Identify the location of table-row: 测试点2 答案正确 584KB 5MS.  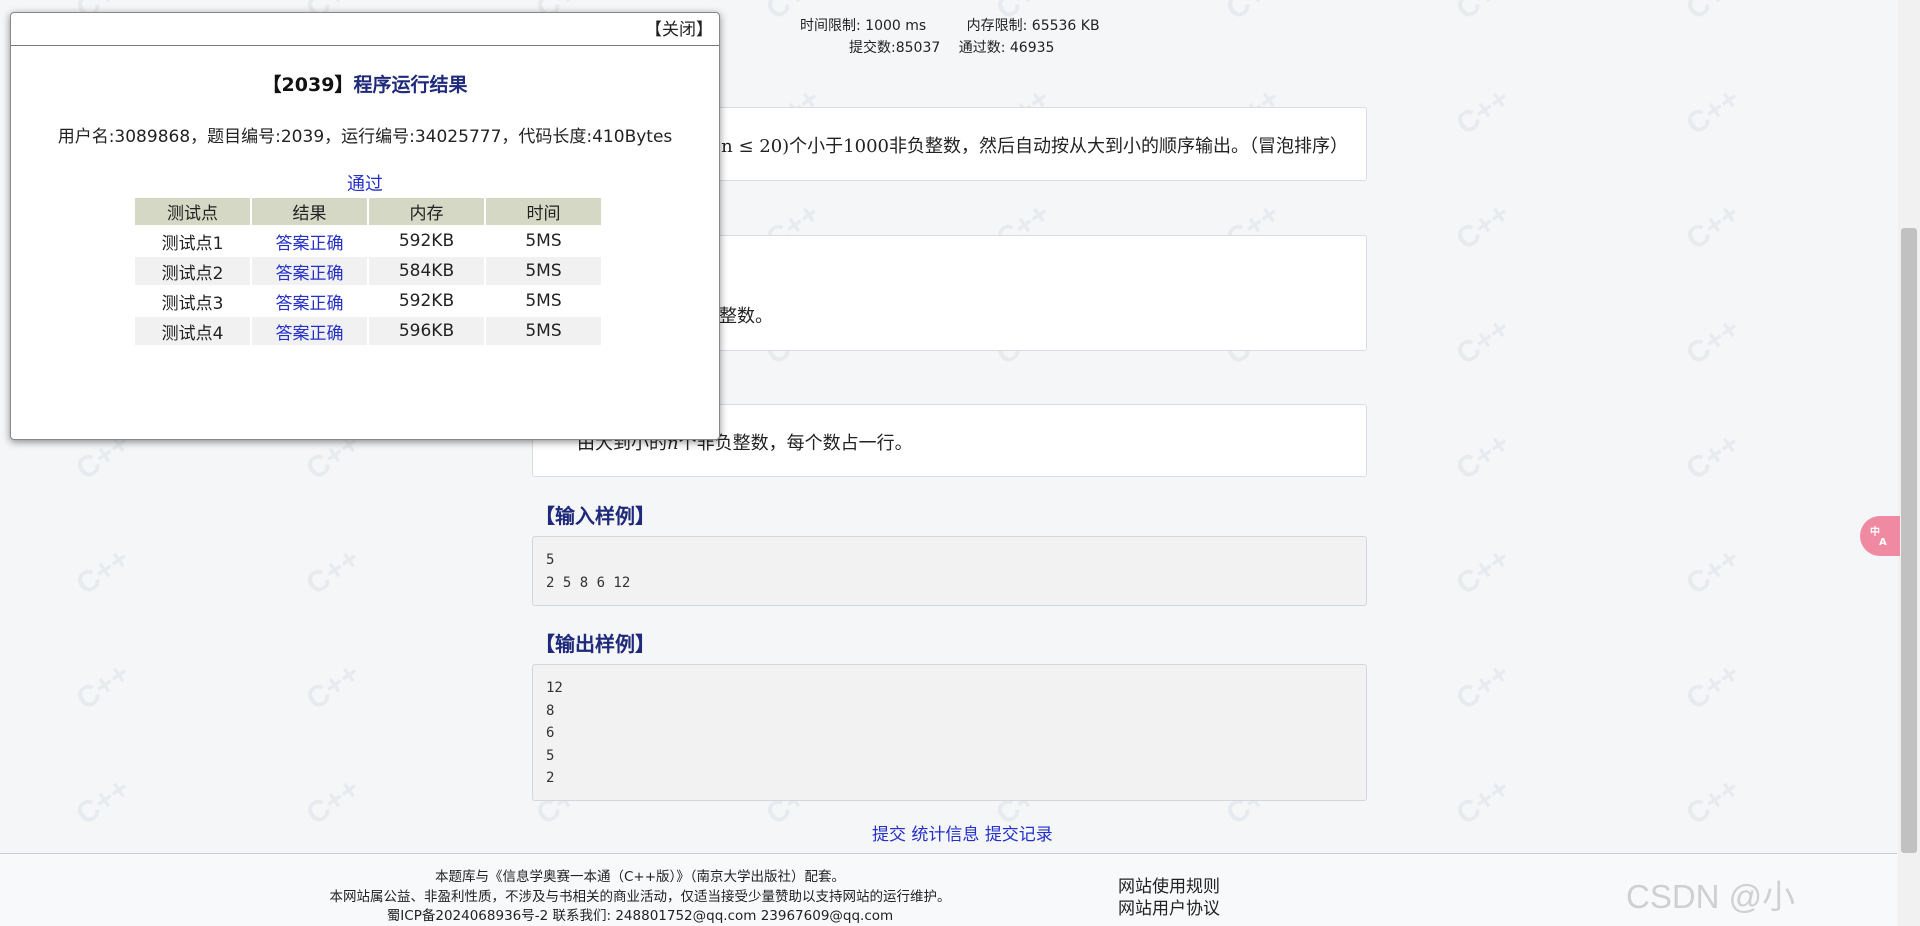
(368, 271).